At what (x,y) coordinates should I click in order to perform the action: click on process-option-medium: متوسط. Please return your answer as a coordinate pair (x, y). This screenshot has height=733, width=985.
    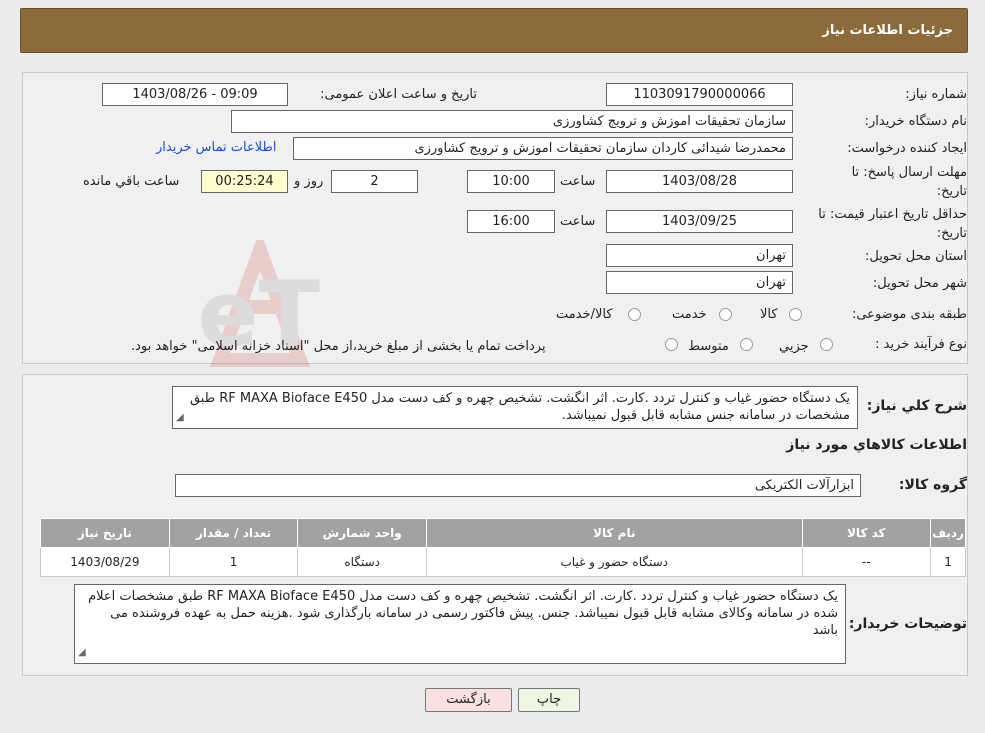
    Looking at the image, I should click on (708, 346).